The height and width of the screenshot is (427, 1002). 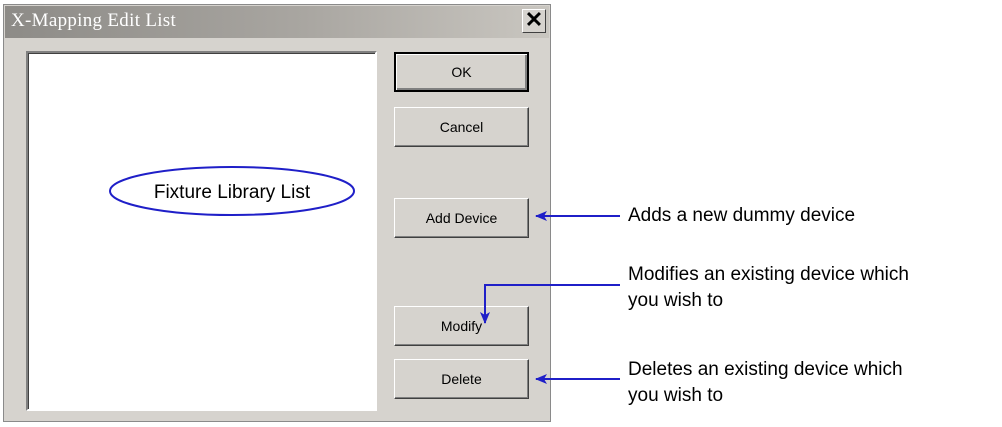 What do you see at coordinates (676, 300) in the screenshot?
I see `modify-callout-line2: you wish to` at bounding box center [676, 300].